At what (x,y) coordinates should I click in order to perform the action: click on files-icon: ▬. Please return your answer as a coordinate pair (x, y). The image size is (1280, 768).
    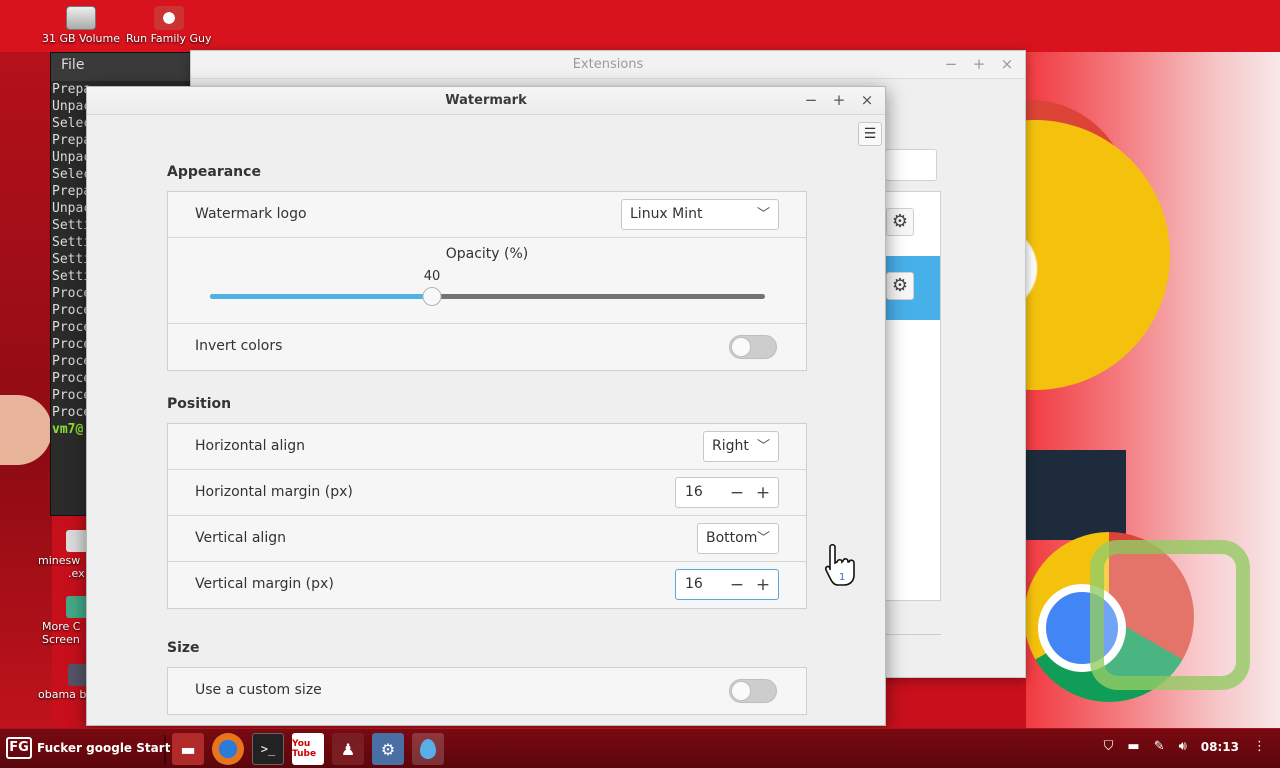
    Looking at the image, I should click on (188, 749).